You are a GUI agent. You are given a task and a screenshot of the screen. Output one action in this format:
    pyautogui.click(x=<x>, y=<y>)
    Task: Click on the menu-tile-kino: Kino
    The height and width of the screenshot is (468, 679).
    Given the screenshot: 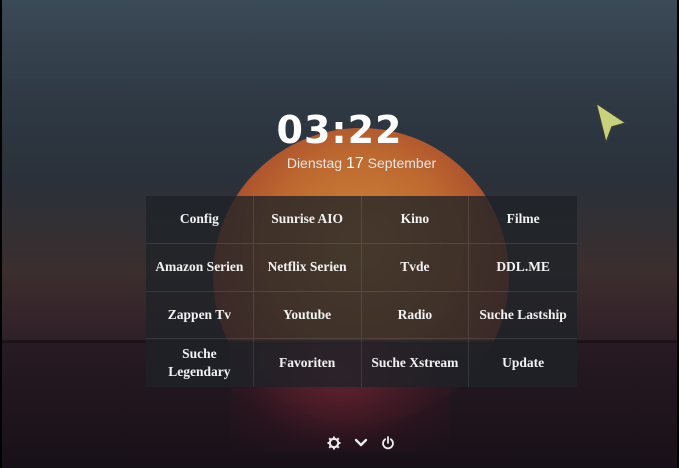 What is the action you would take?
    pyautogui.click(x=415, y=220)
    